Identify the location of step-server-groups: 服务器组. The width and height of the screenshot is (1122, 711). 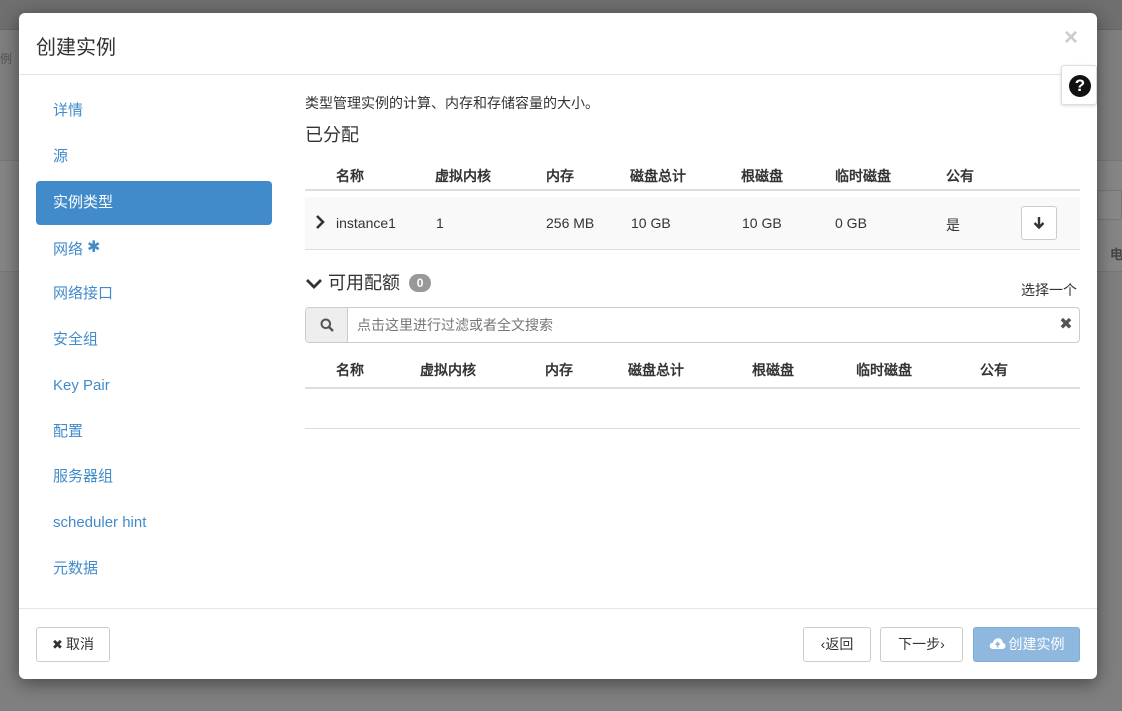
(154, 477).